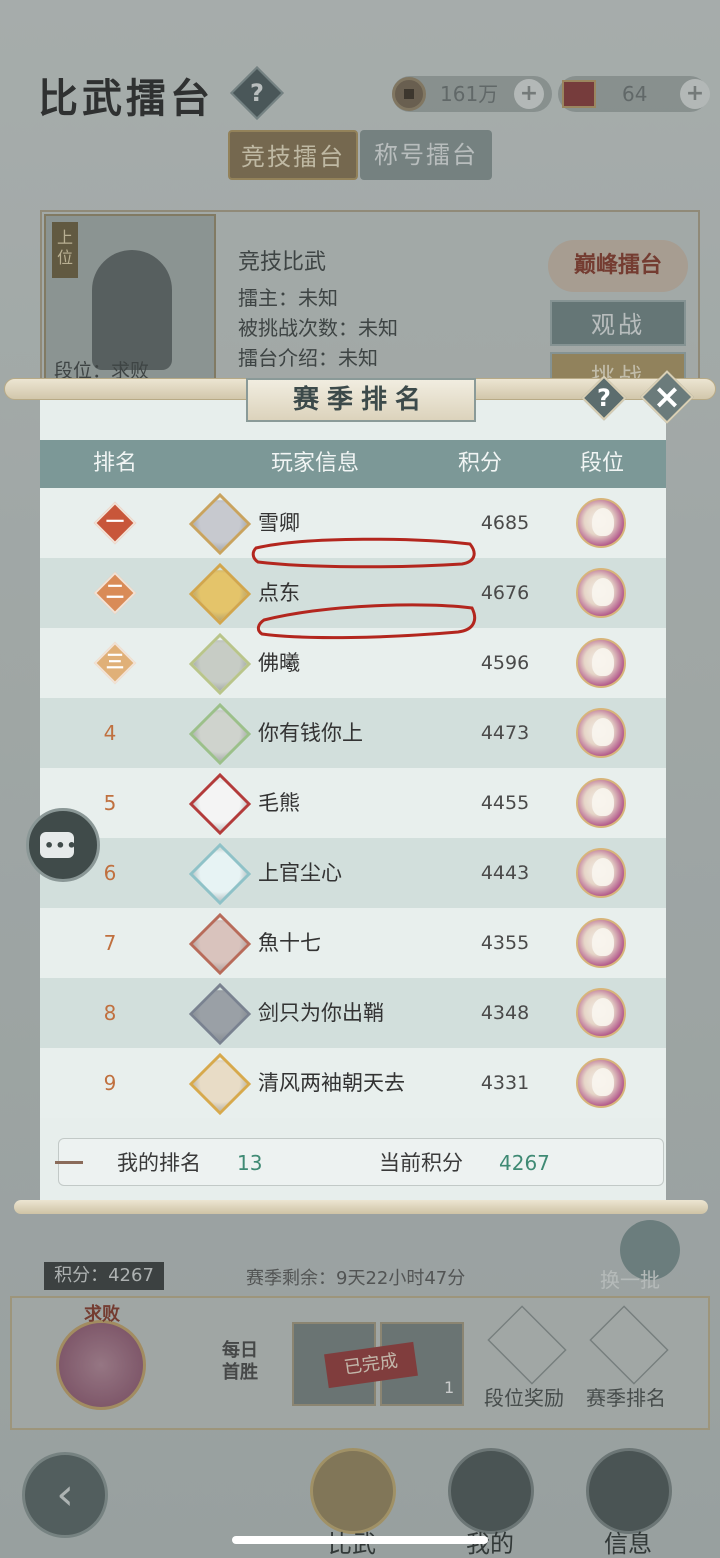  I want to click on rank-medal-icon: 二, so click(115, 593).